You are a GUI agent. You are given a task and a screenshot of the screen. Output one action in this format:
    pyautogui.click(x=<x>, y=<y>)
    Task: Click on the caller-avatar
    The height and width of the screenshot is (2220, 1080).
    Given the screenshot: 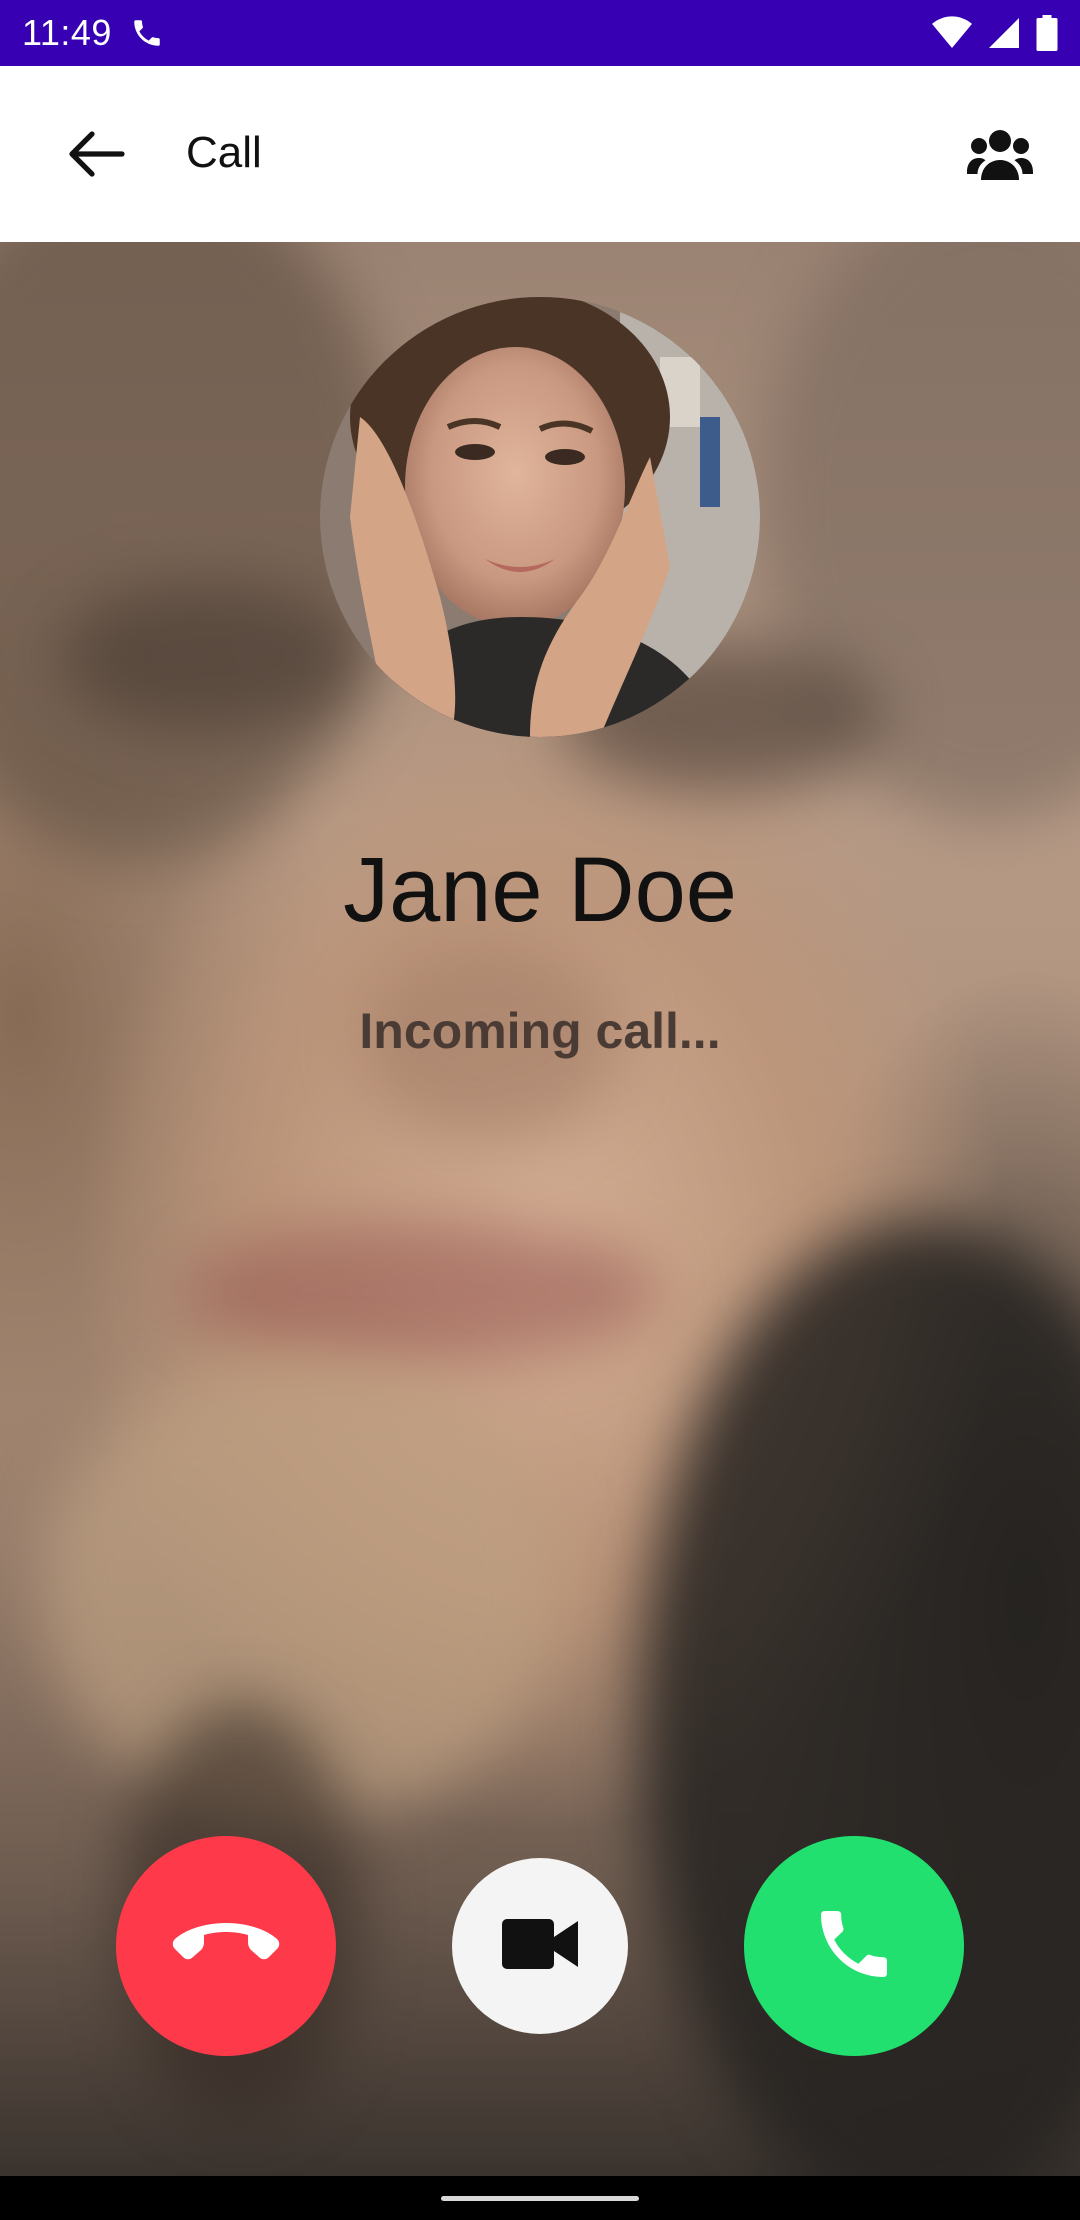 What is the action you would take?
    pyautogui.click(x=540, y=517)
    